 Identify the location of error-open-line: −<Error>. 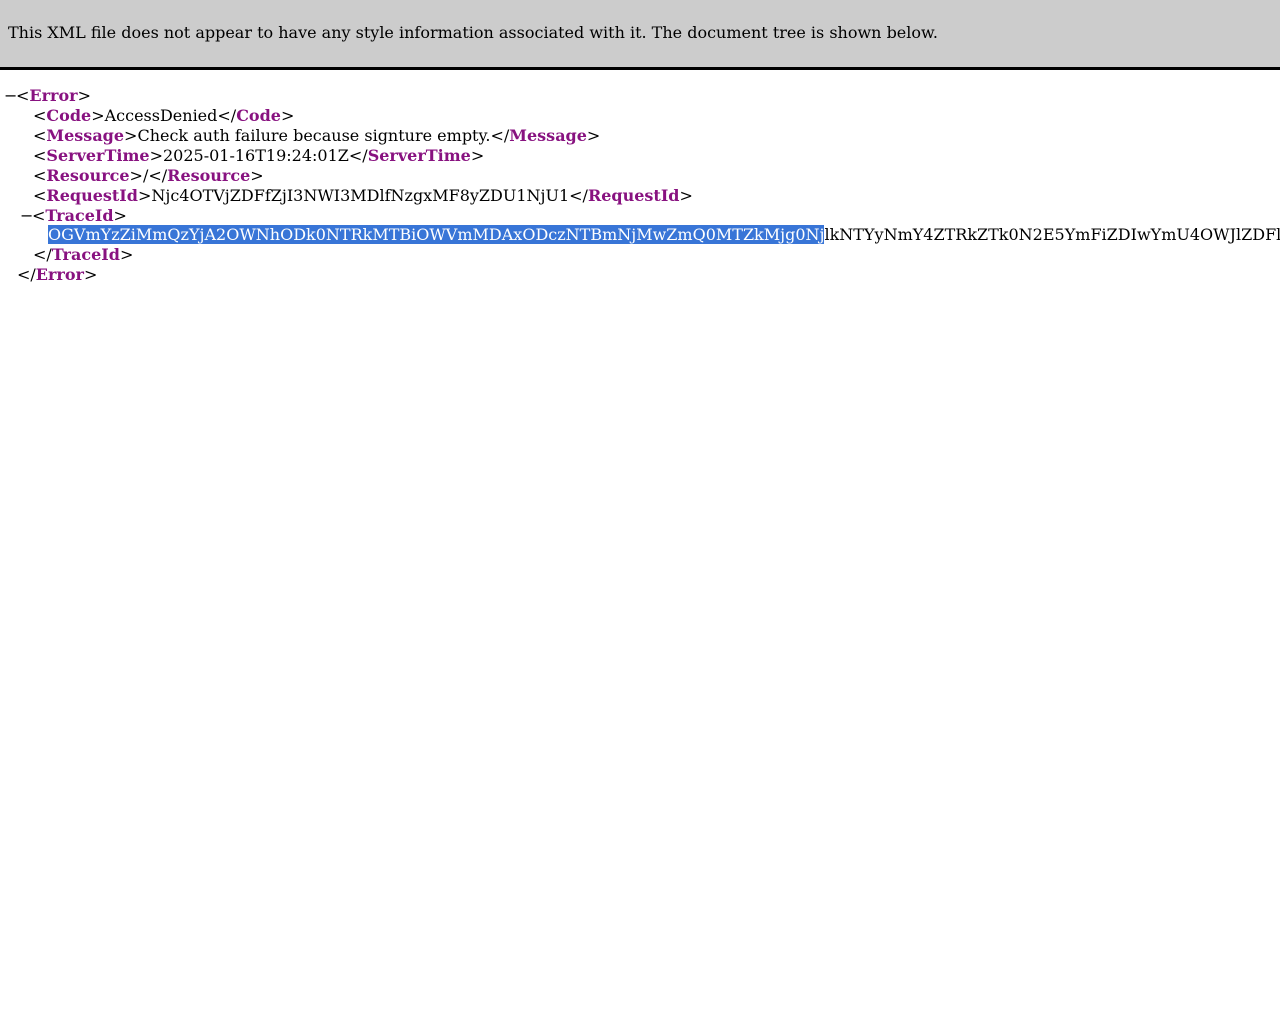
(47, 96).